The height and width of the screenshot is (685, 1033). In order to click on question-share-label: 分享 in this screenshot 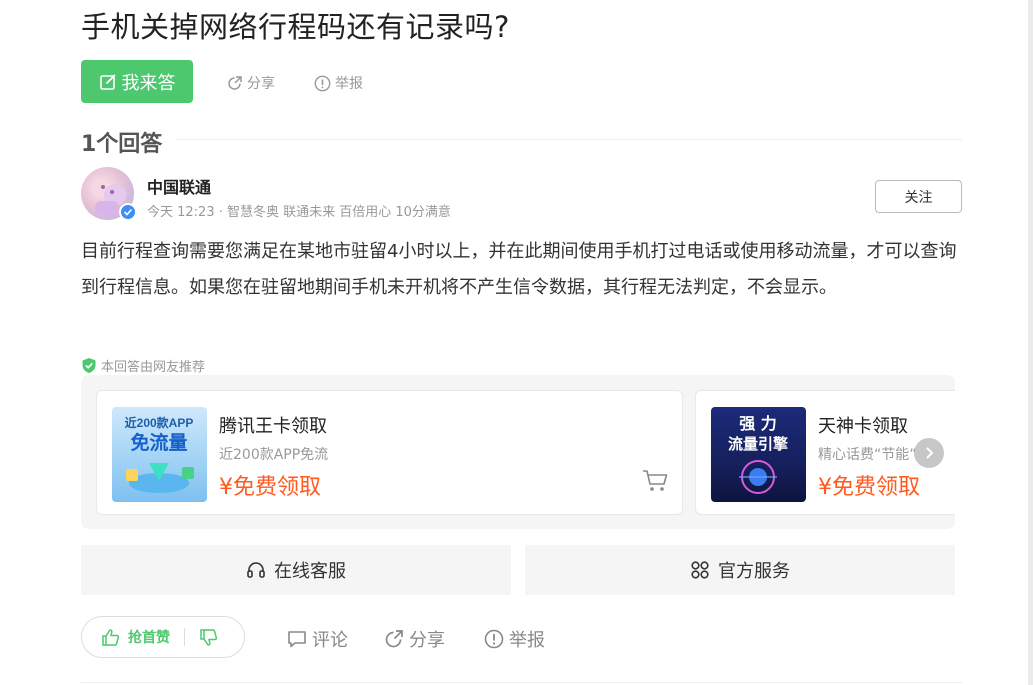, I will do `click(261, 84)`.